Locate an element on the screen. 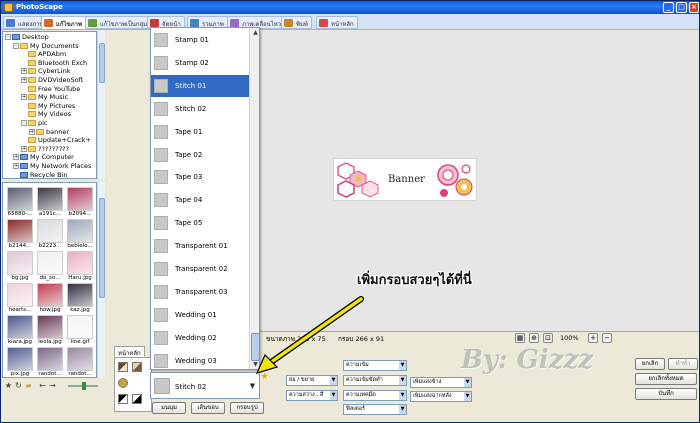 The height and width of the screenshot is (423, 700). frame-option: Transparent 01 is located at coordinates (200, 246).